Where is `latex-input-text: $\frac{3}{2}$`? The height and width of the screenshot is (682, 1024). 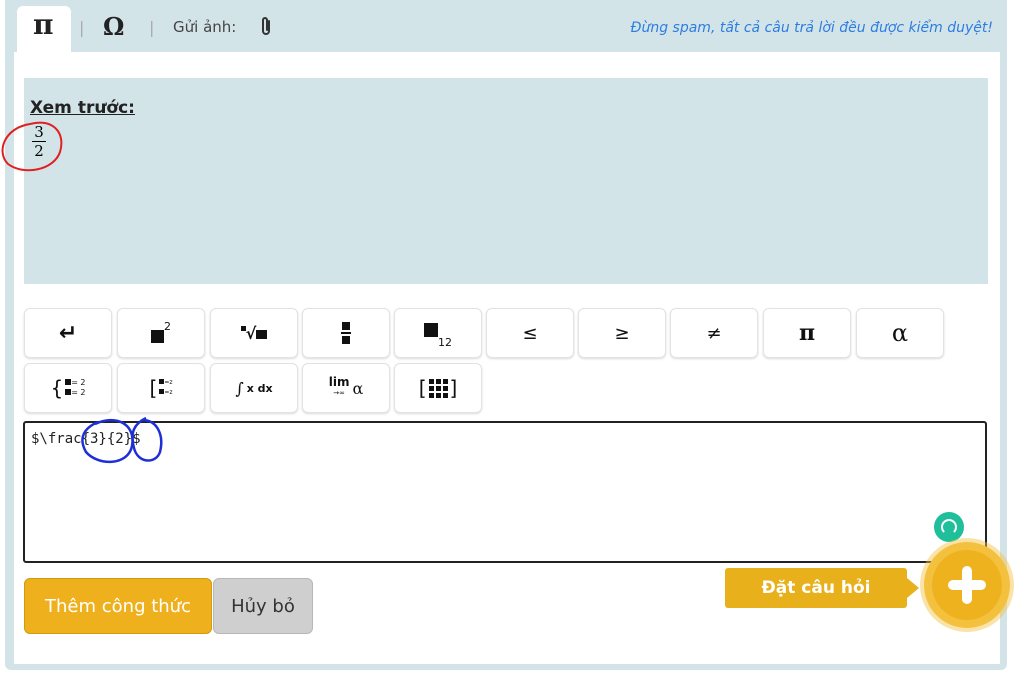 latex-input-text: $\frac{3}{2}$ is located at coordinates (86, 439).